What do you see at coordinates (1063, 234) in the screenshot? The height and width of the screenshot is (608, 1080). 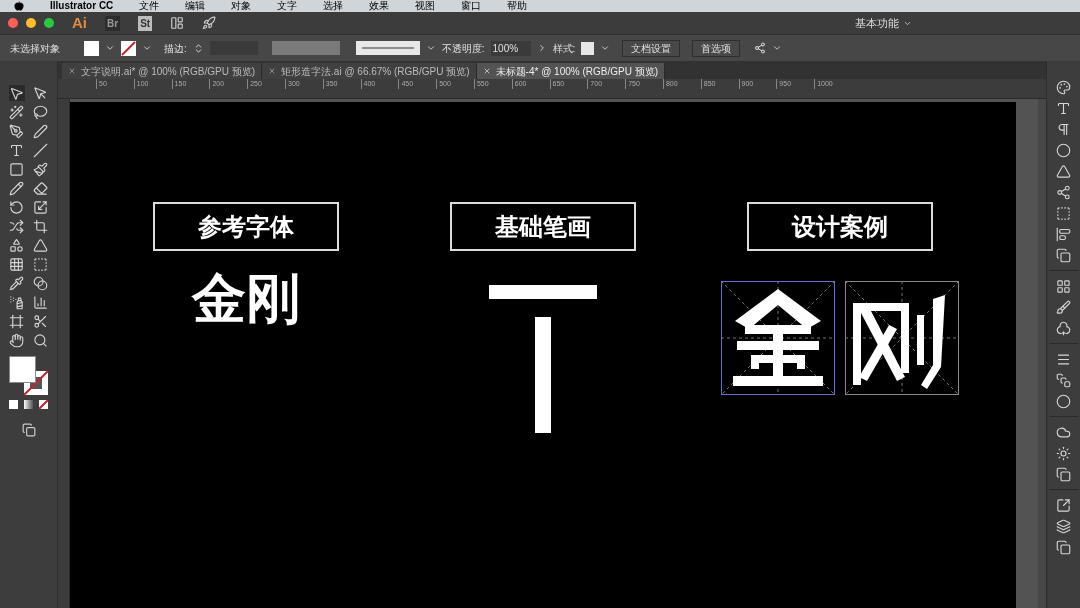 I see `align-icon` at bounding box center [1063, 234].